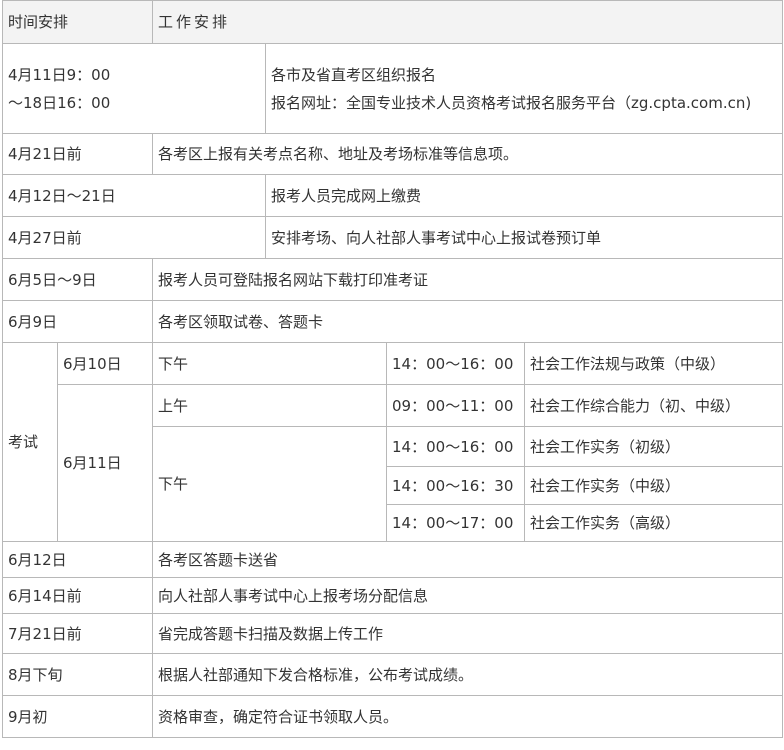 The image size is (784, 750). I want to click on exam-date-cell: 6月10日, so click(105, 363).